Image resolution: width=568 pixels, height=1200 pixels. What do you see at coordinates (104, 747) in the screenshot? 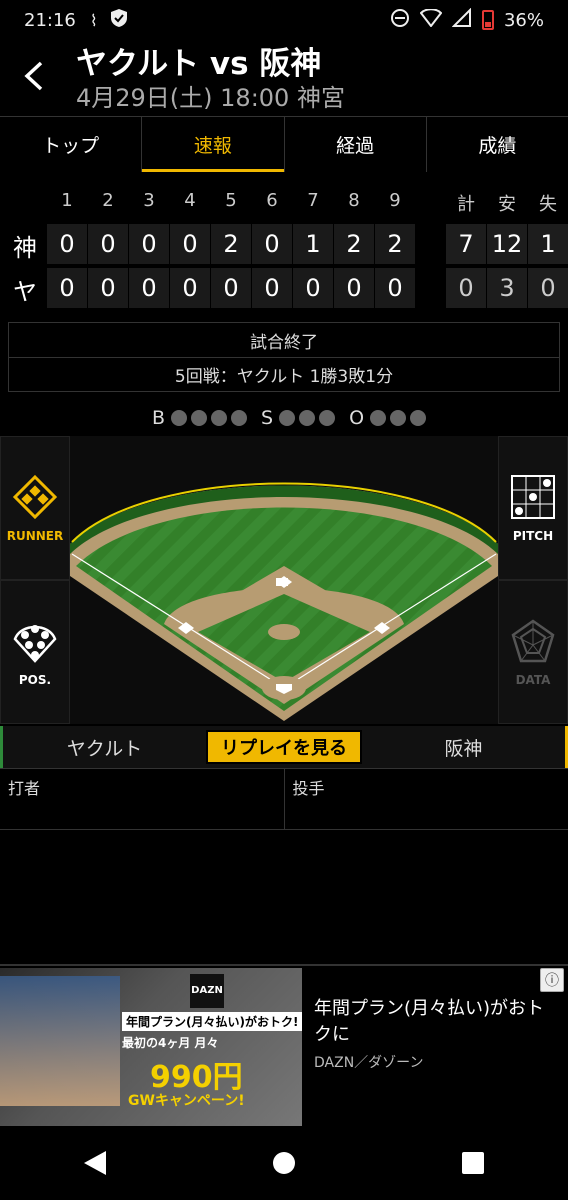
I see `team-tab-home: ヤクルト` at bounding box center [104, 747].